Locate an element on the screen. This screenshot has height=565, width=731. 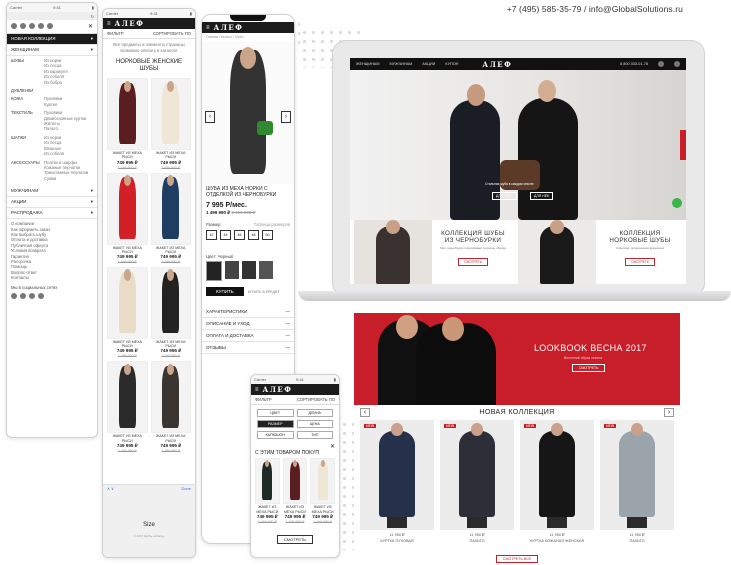
filter-chip: ТИП is located at coordinates (314, 435).